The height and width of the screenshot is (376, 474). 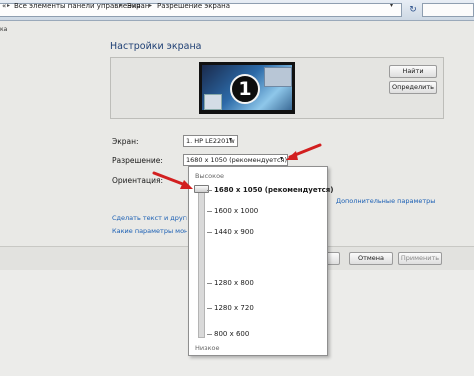 I want to click on annotation-arrows, so click(x=237, y=166).